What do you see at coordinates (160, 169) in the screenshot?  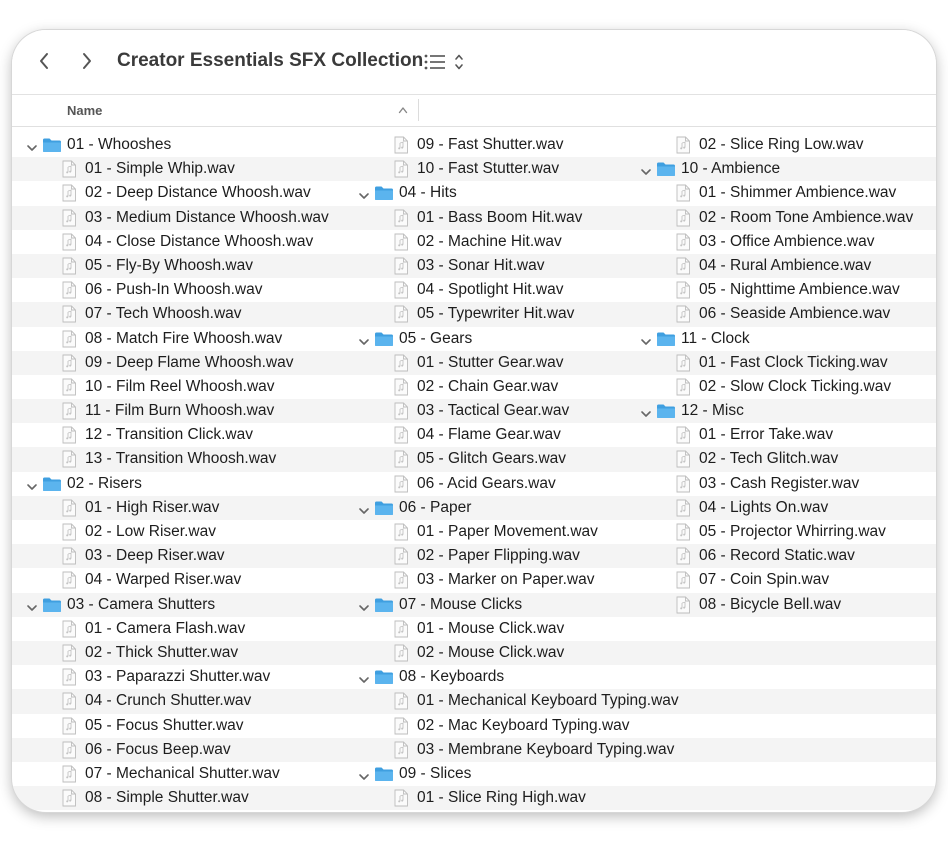 I see `file-label: 01 - Simple Whip.wav` at bounding box center [160, 169].